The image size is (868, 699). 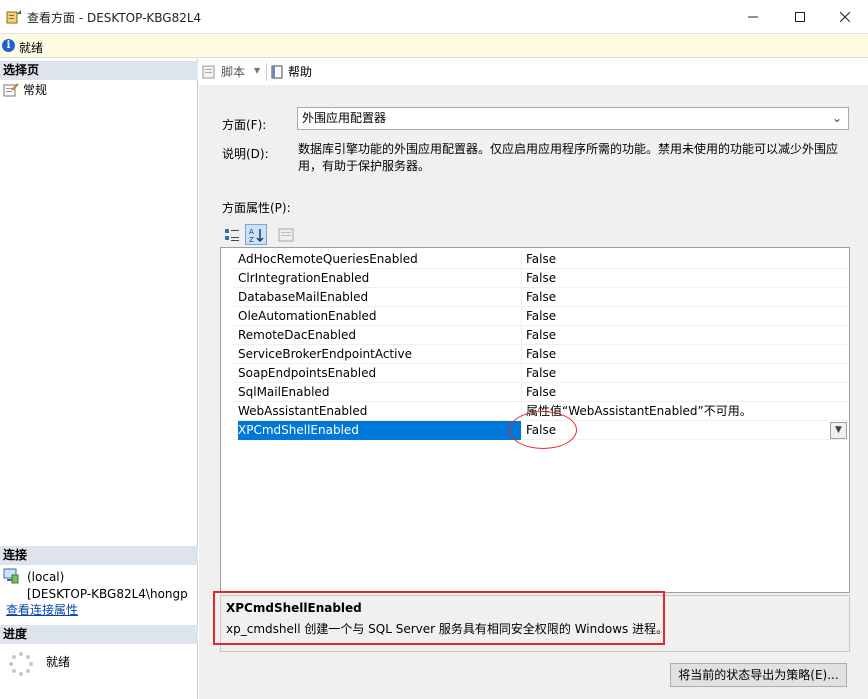 What do you see at coordinates (11, 576) in the screenshot?
I see `server-connection-icon` at bounding box center [11, 576].